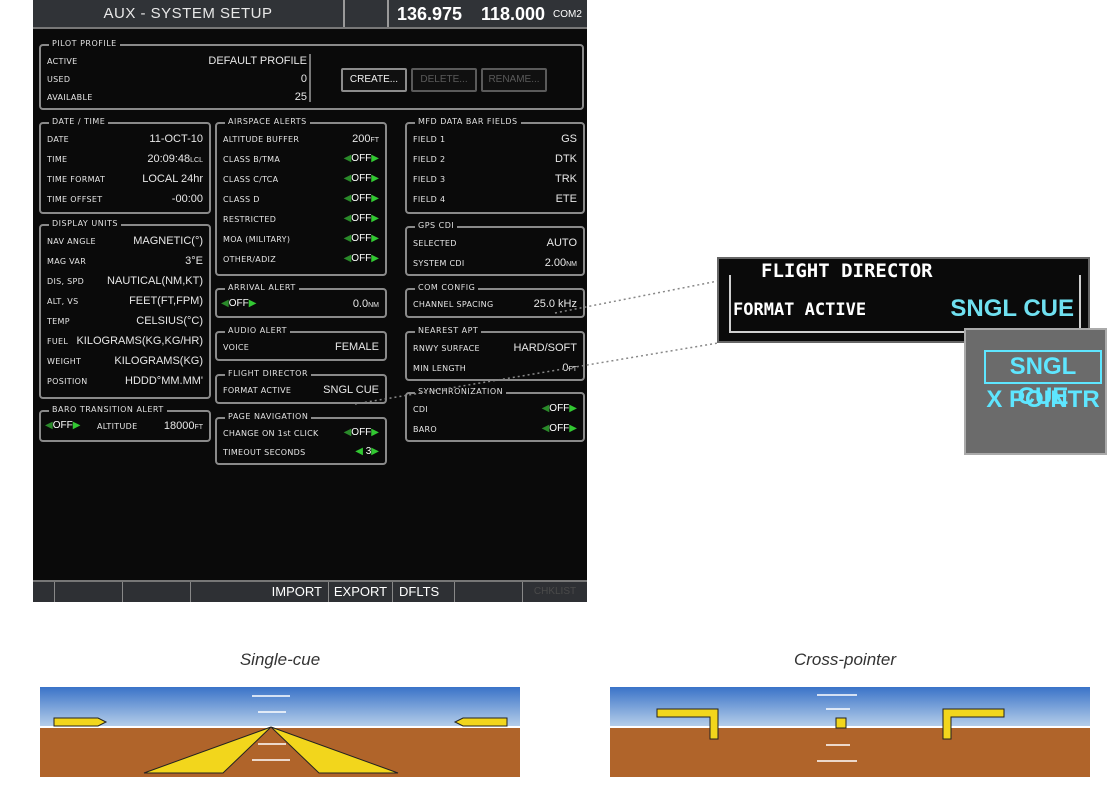 Image resolution: width=1118 pixels, height=788 pixels. What do you see at coordinates (169, 321) in the screenshot?
I see `display-unit-value: CELSIUS(°C)` at bounding box center [169, 321].